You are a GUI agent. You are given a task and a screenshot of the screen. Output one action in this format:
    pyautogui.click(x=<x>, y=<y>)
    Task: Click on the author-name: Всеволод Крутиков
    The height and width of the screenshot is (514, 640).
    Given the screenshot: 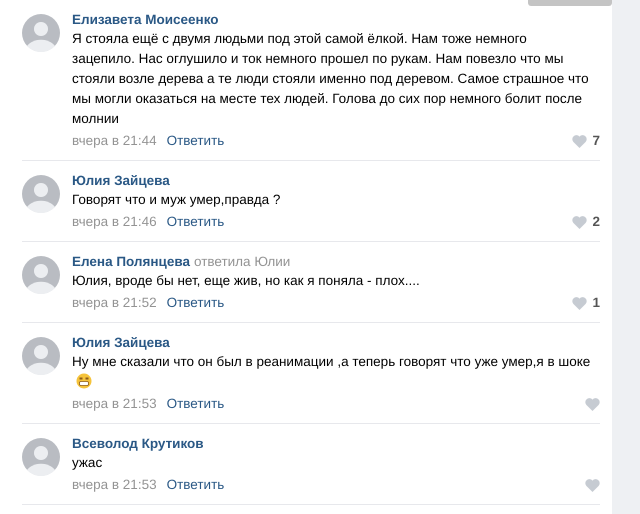 What is the action you would take?
    pyautogui.click(x=138, y=443)
    